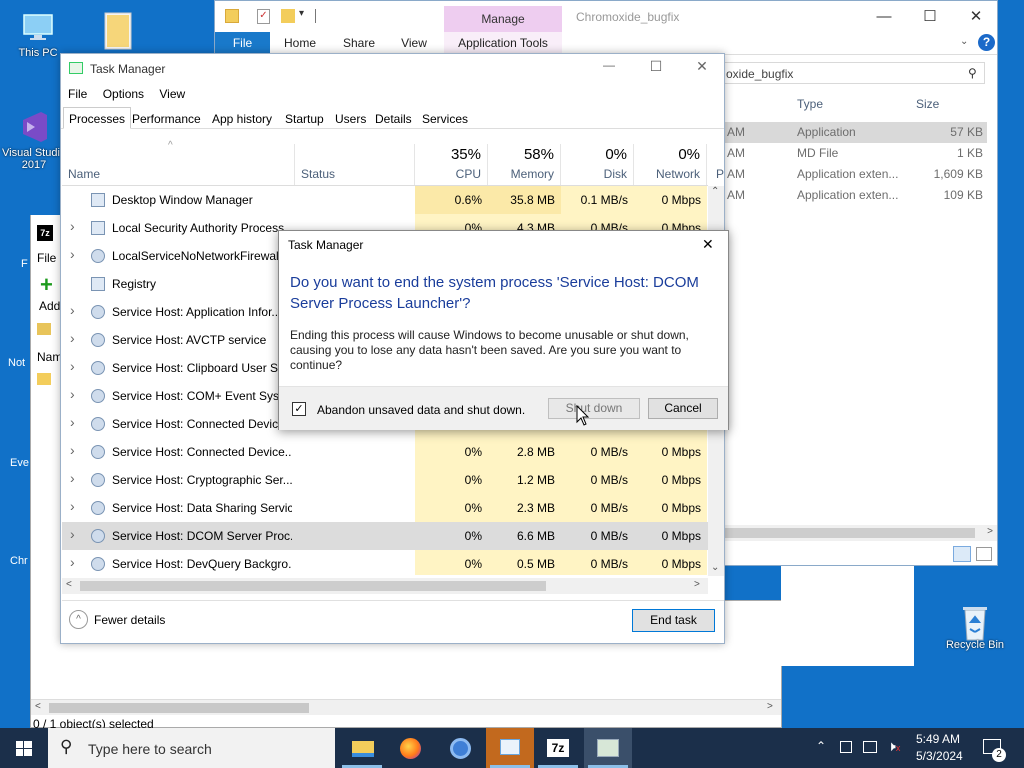 The height and width of the screenshot is (768, 1024). I want to click on horizontal-scrollbar: >, so click(861, 533).